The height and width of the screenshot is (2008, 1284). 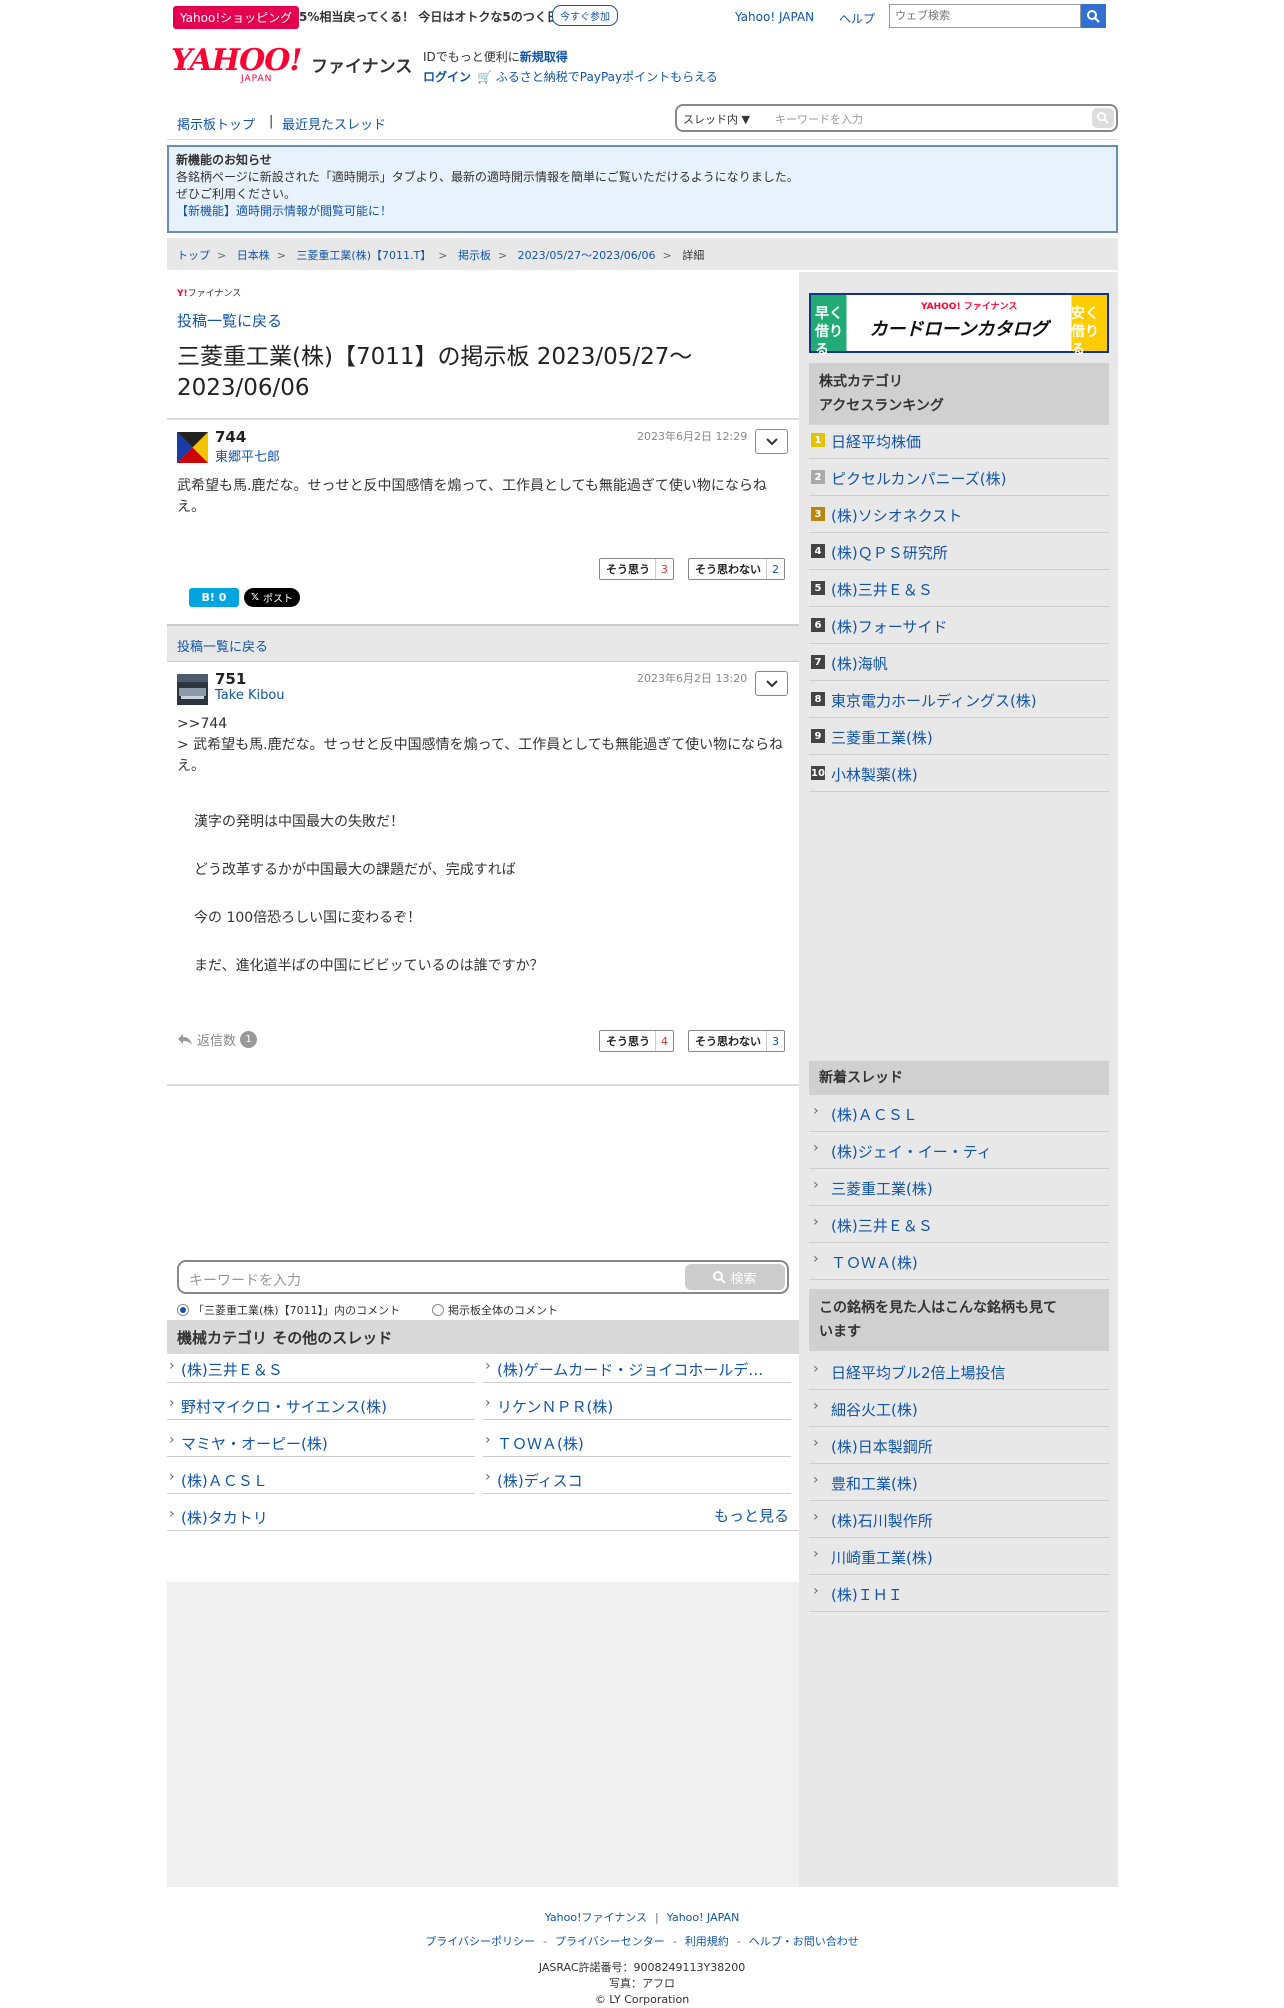 I want to click on chevron-down-icon, so click(x=771, y=683).